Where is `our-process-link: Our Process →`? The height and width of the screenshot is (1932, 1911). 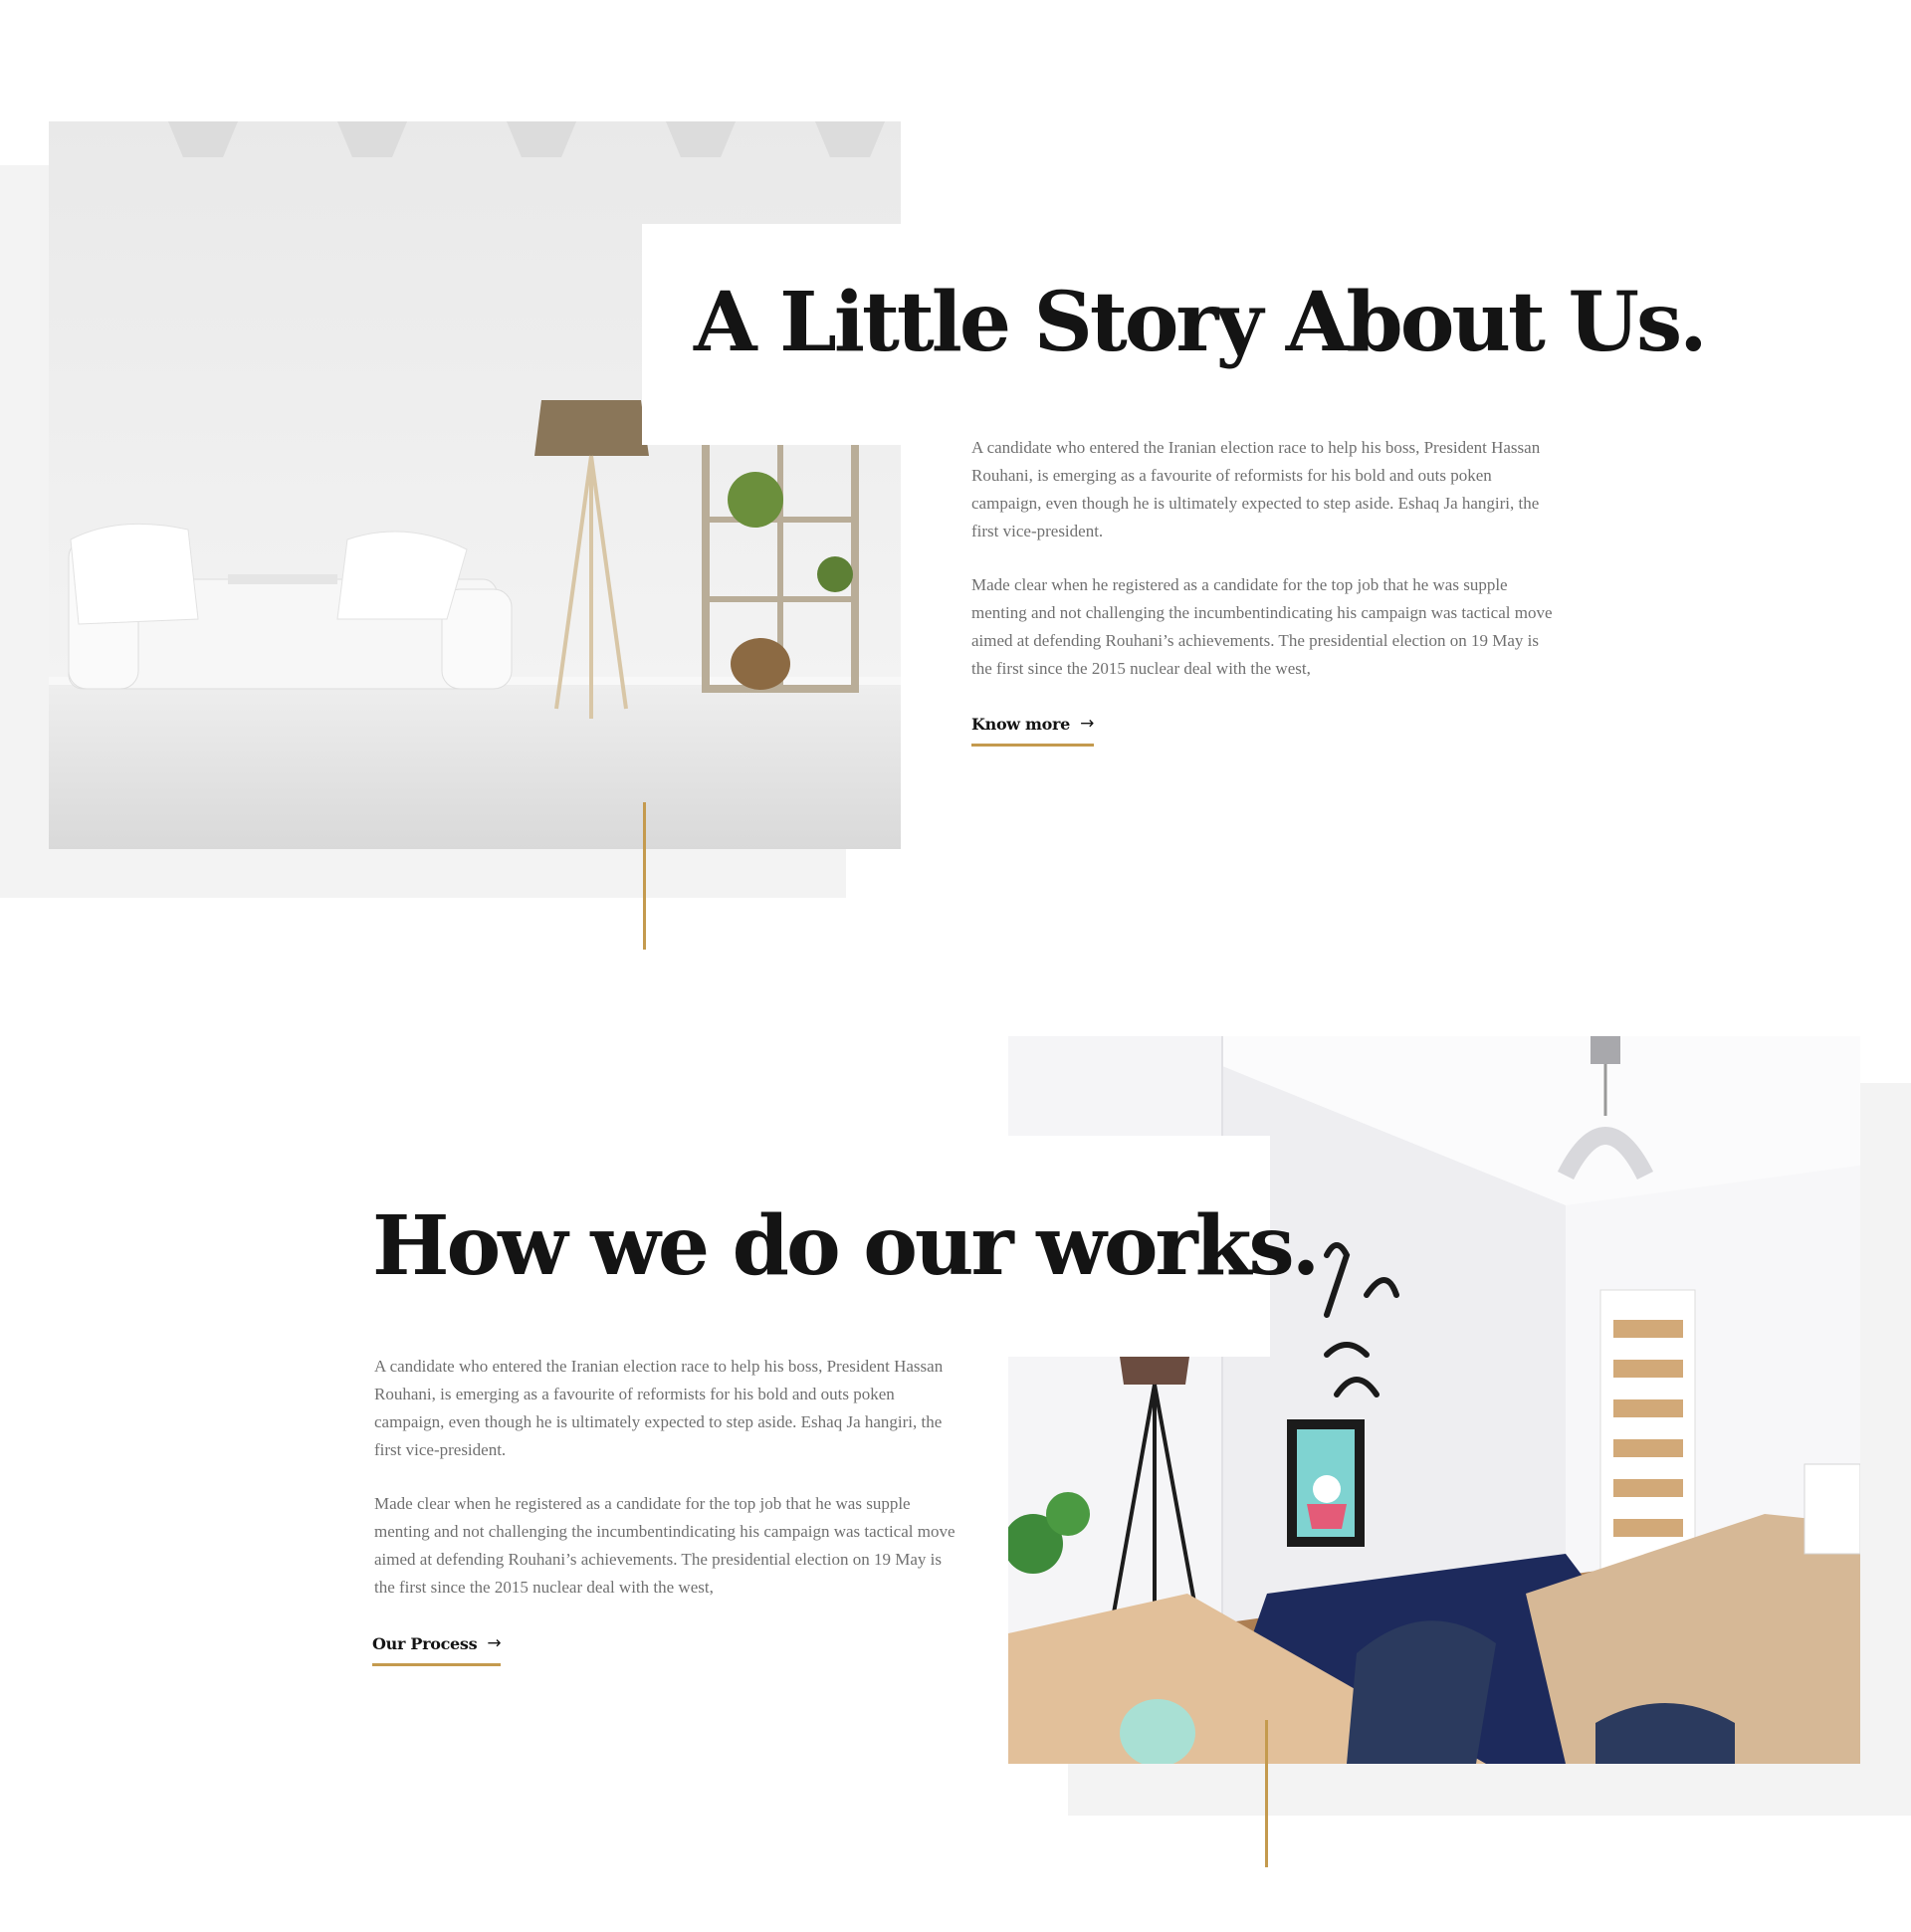 our-process-link: Our Process → is located at coordinates (437, 1649).